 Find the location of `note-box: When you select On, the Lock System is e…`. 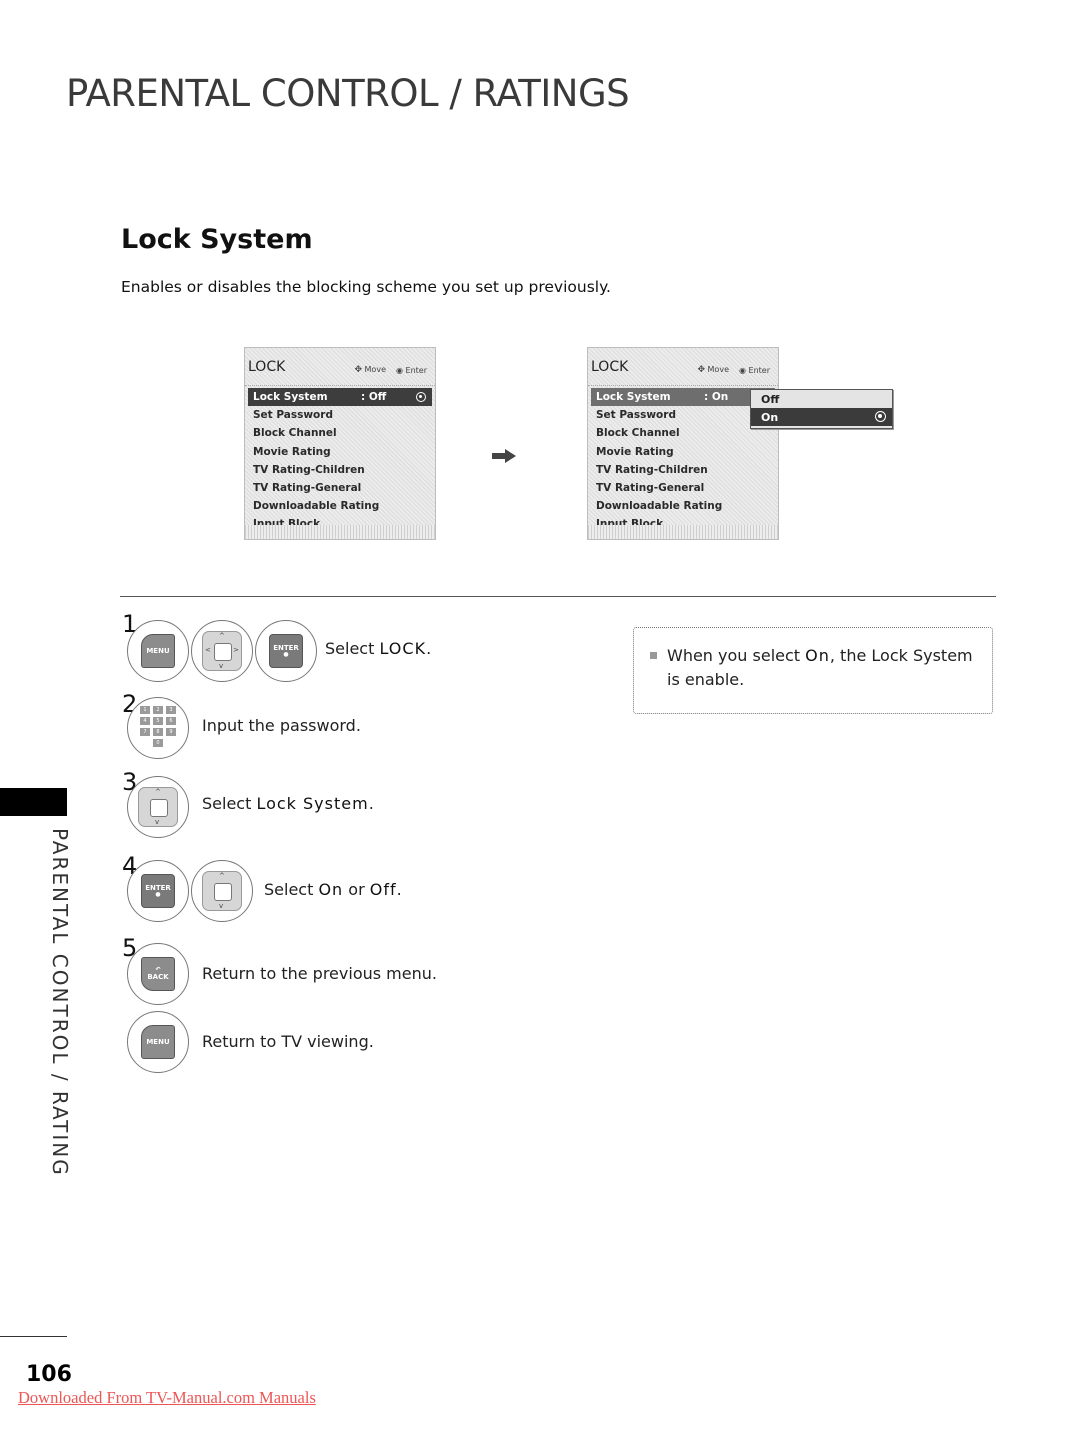

note-box: When you select On, the Lock System is e… is located at coordinates (813, 670).